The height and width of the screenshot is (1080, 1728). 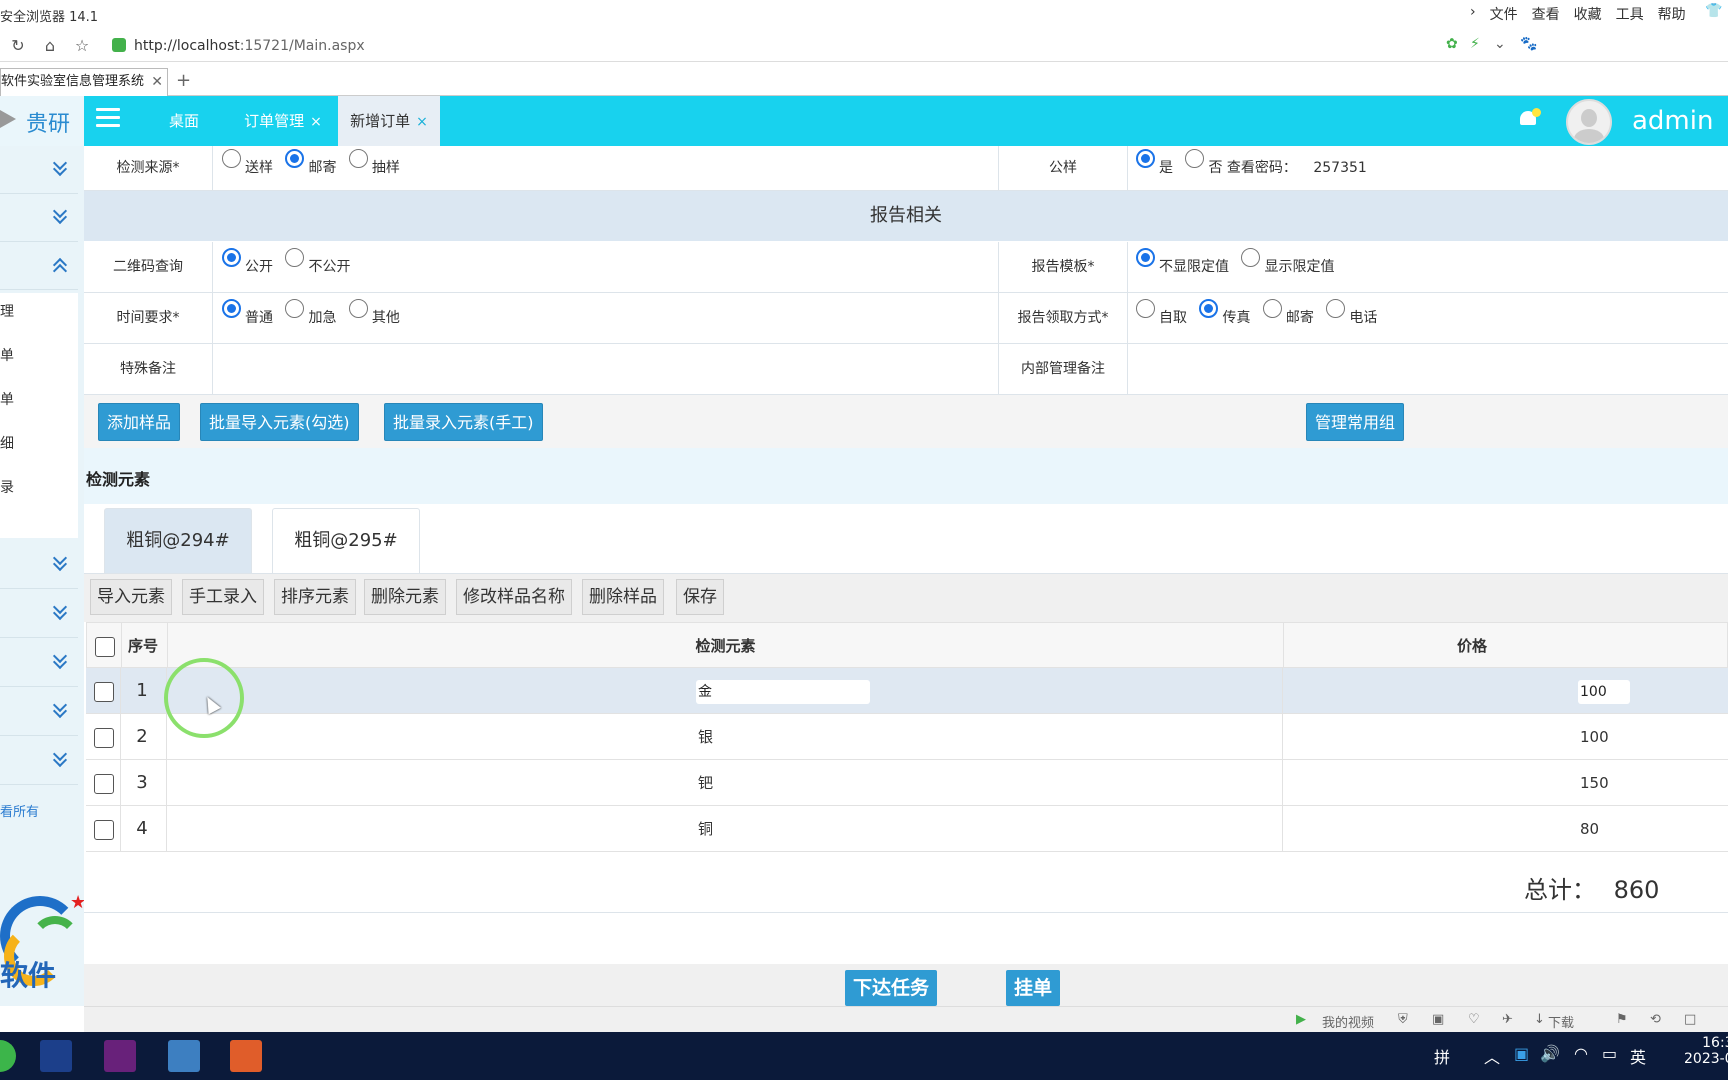 What do you see at coordinates (1033, 988) in the screenshot?
I see `hang-order-button: 挂单` at bounding box center [1033, 988].